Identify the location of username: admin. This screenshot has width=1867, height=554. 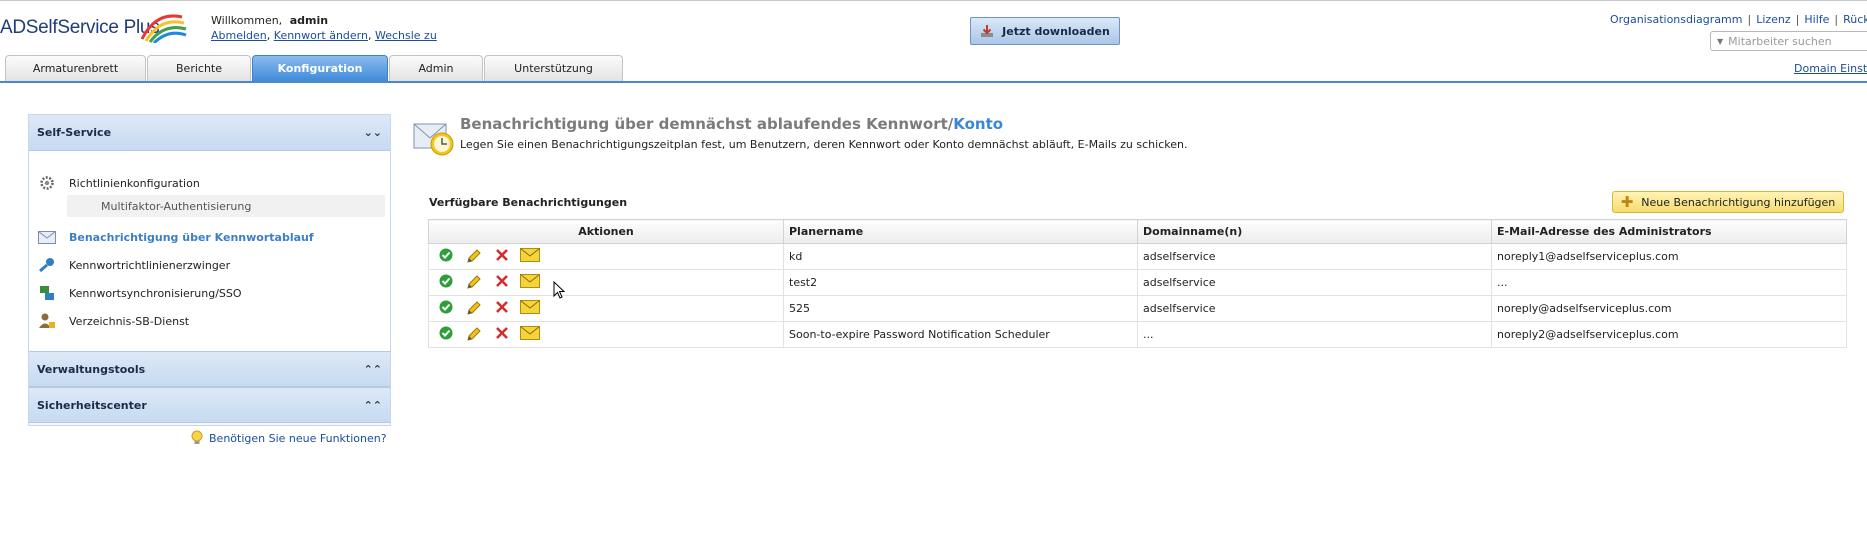
(309, 20).